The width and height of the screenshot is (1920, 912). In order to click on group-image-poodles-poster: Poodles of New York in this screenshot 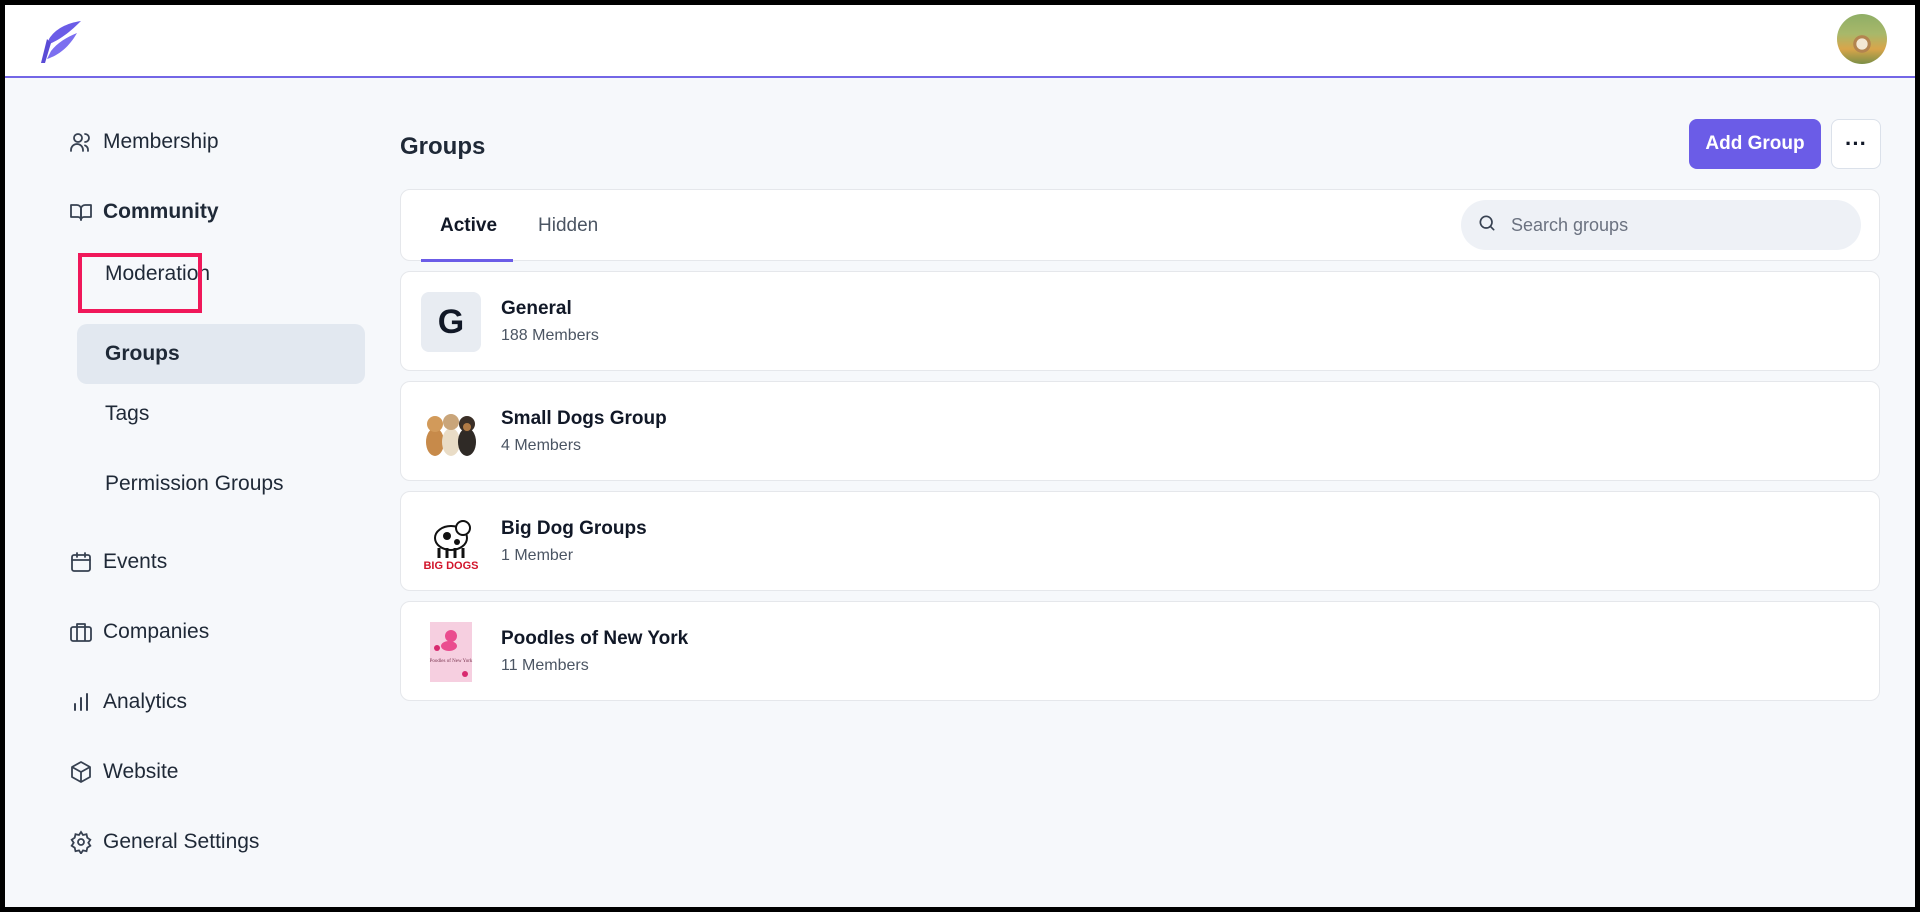, I will do `click(451, 652)`.